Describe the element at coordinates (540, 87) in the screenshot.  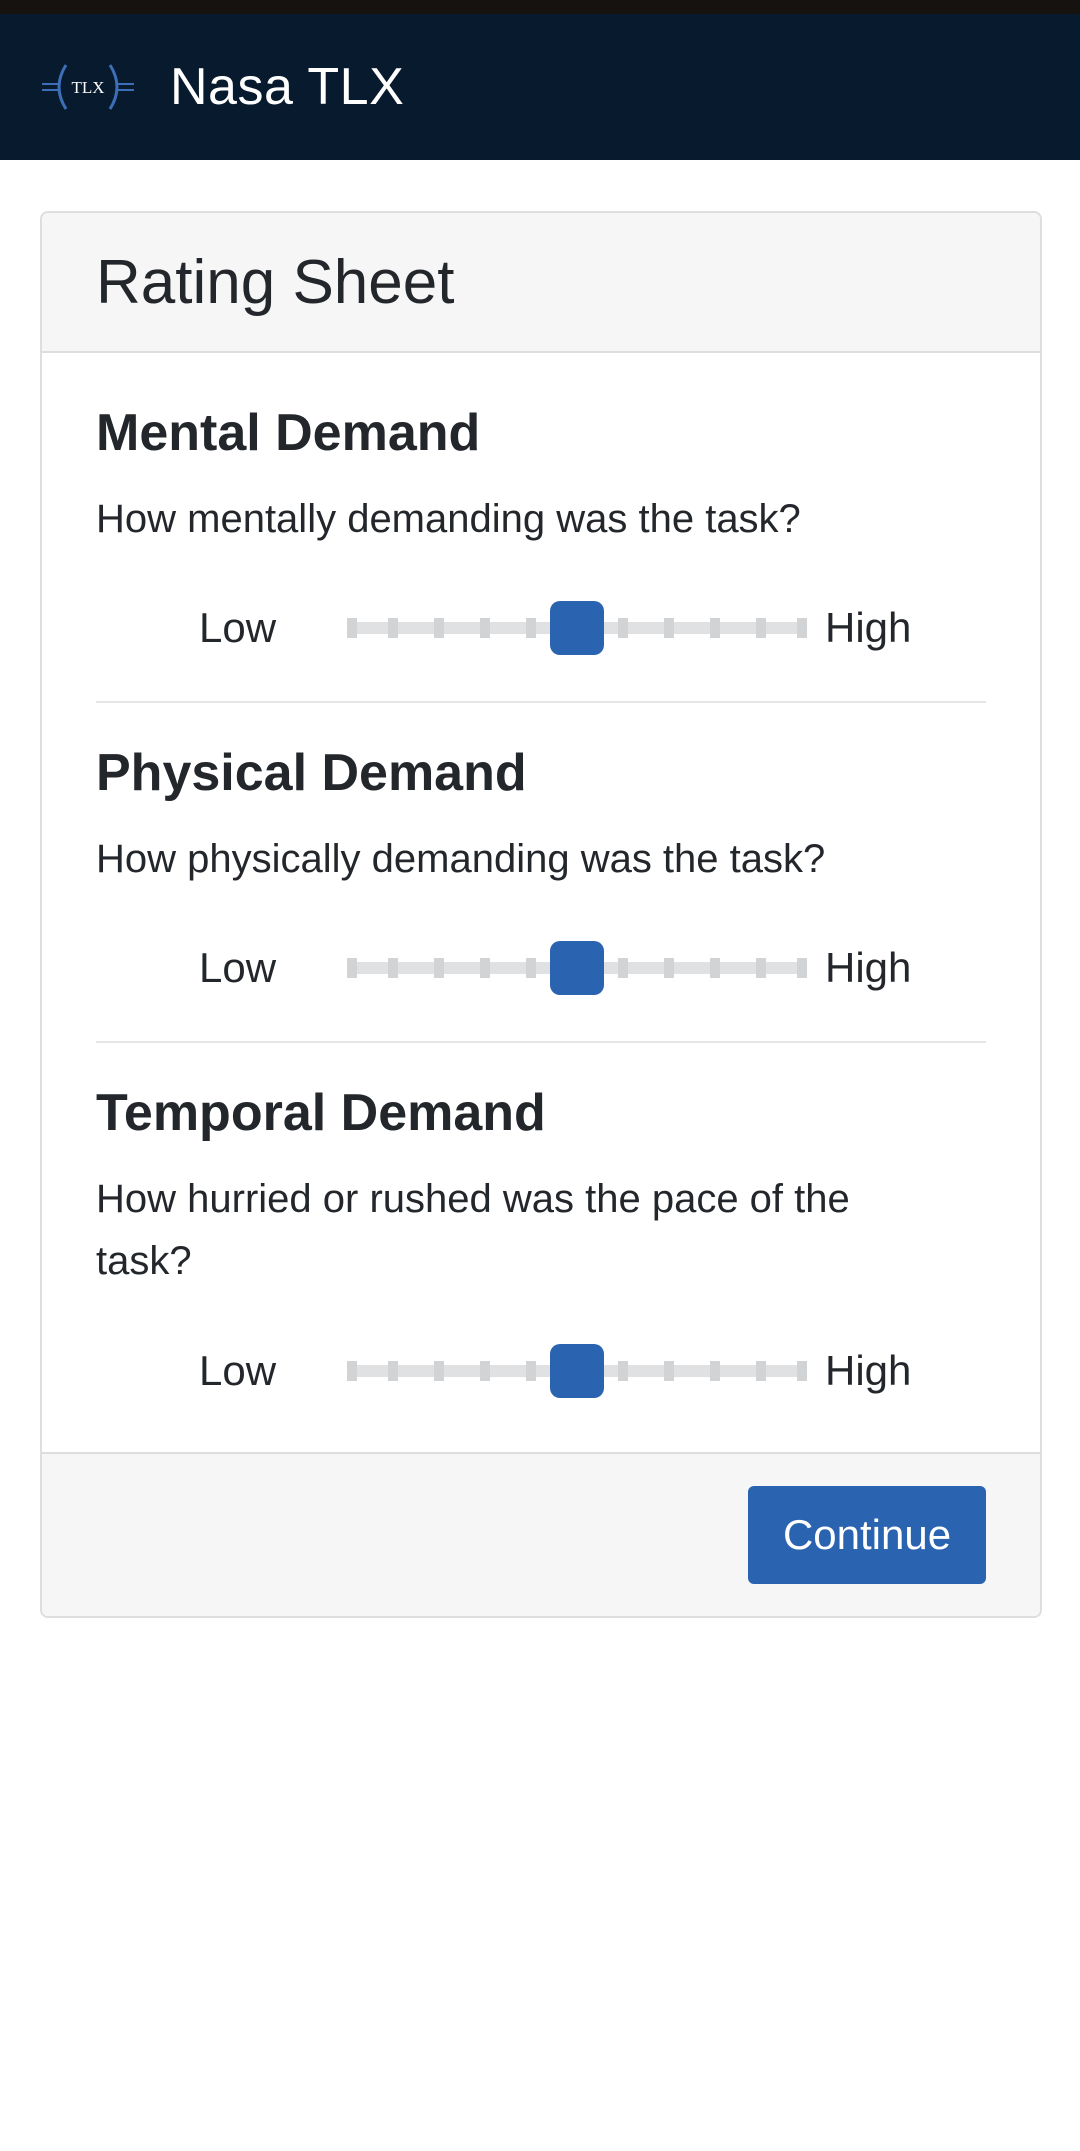
I see `navbar: TLX Nasa TLX` at that location.